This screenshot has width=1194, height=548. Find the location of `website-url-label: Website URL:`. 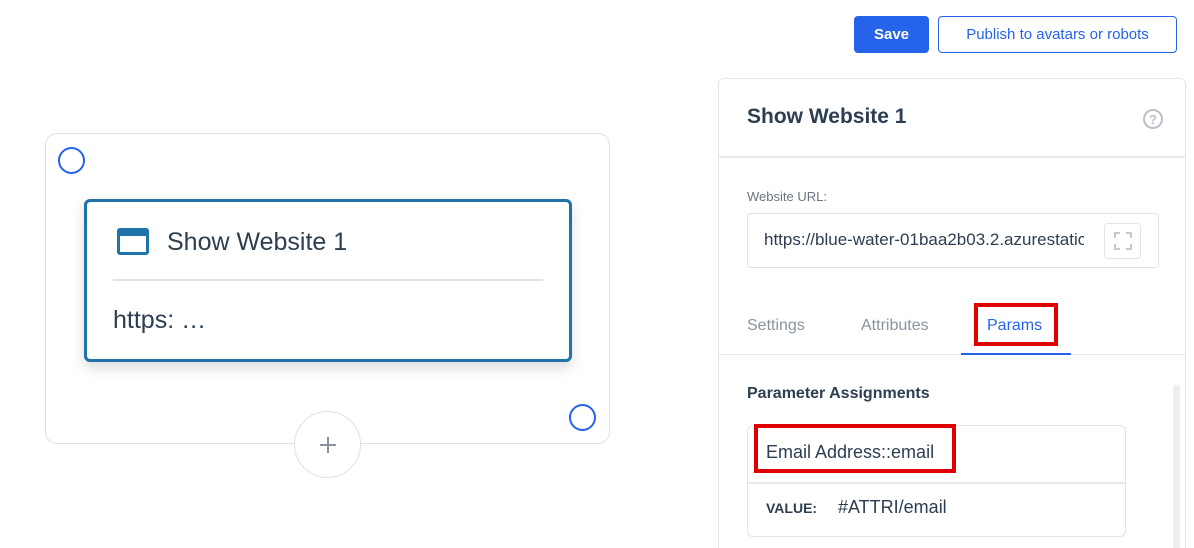

website-url-label: Website URL: is located at coordinates (787, 196).